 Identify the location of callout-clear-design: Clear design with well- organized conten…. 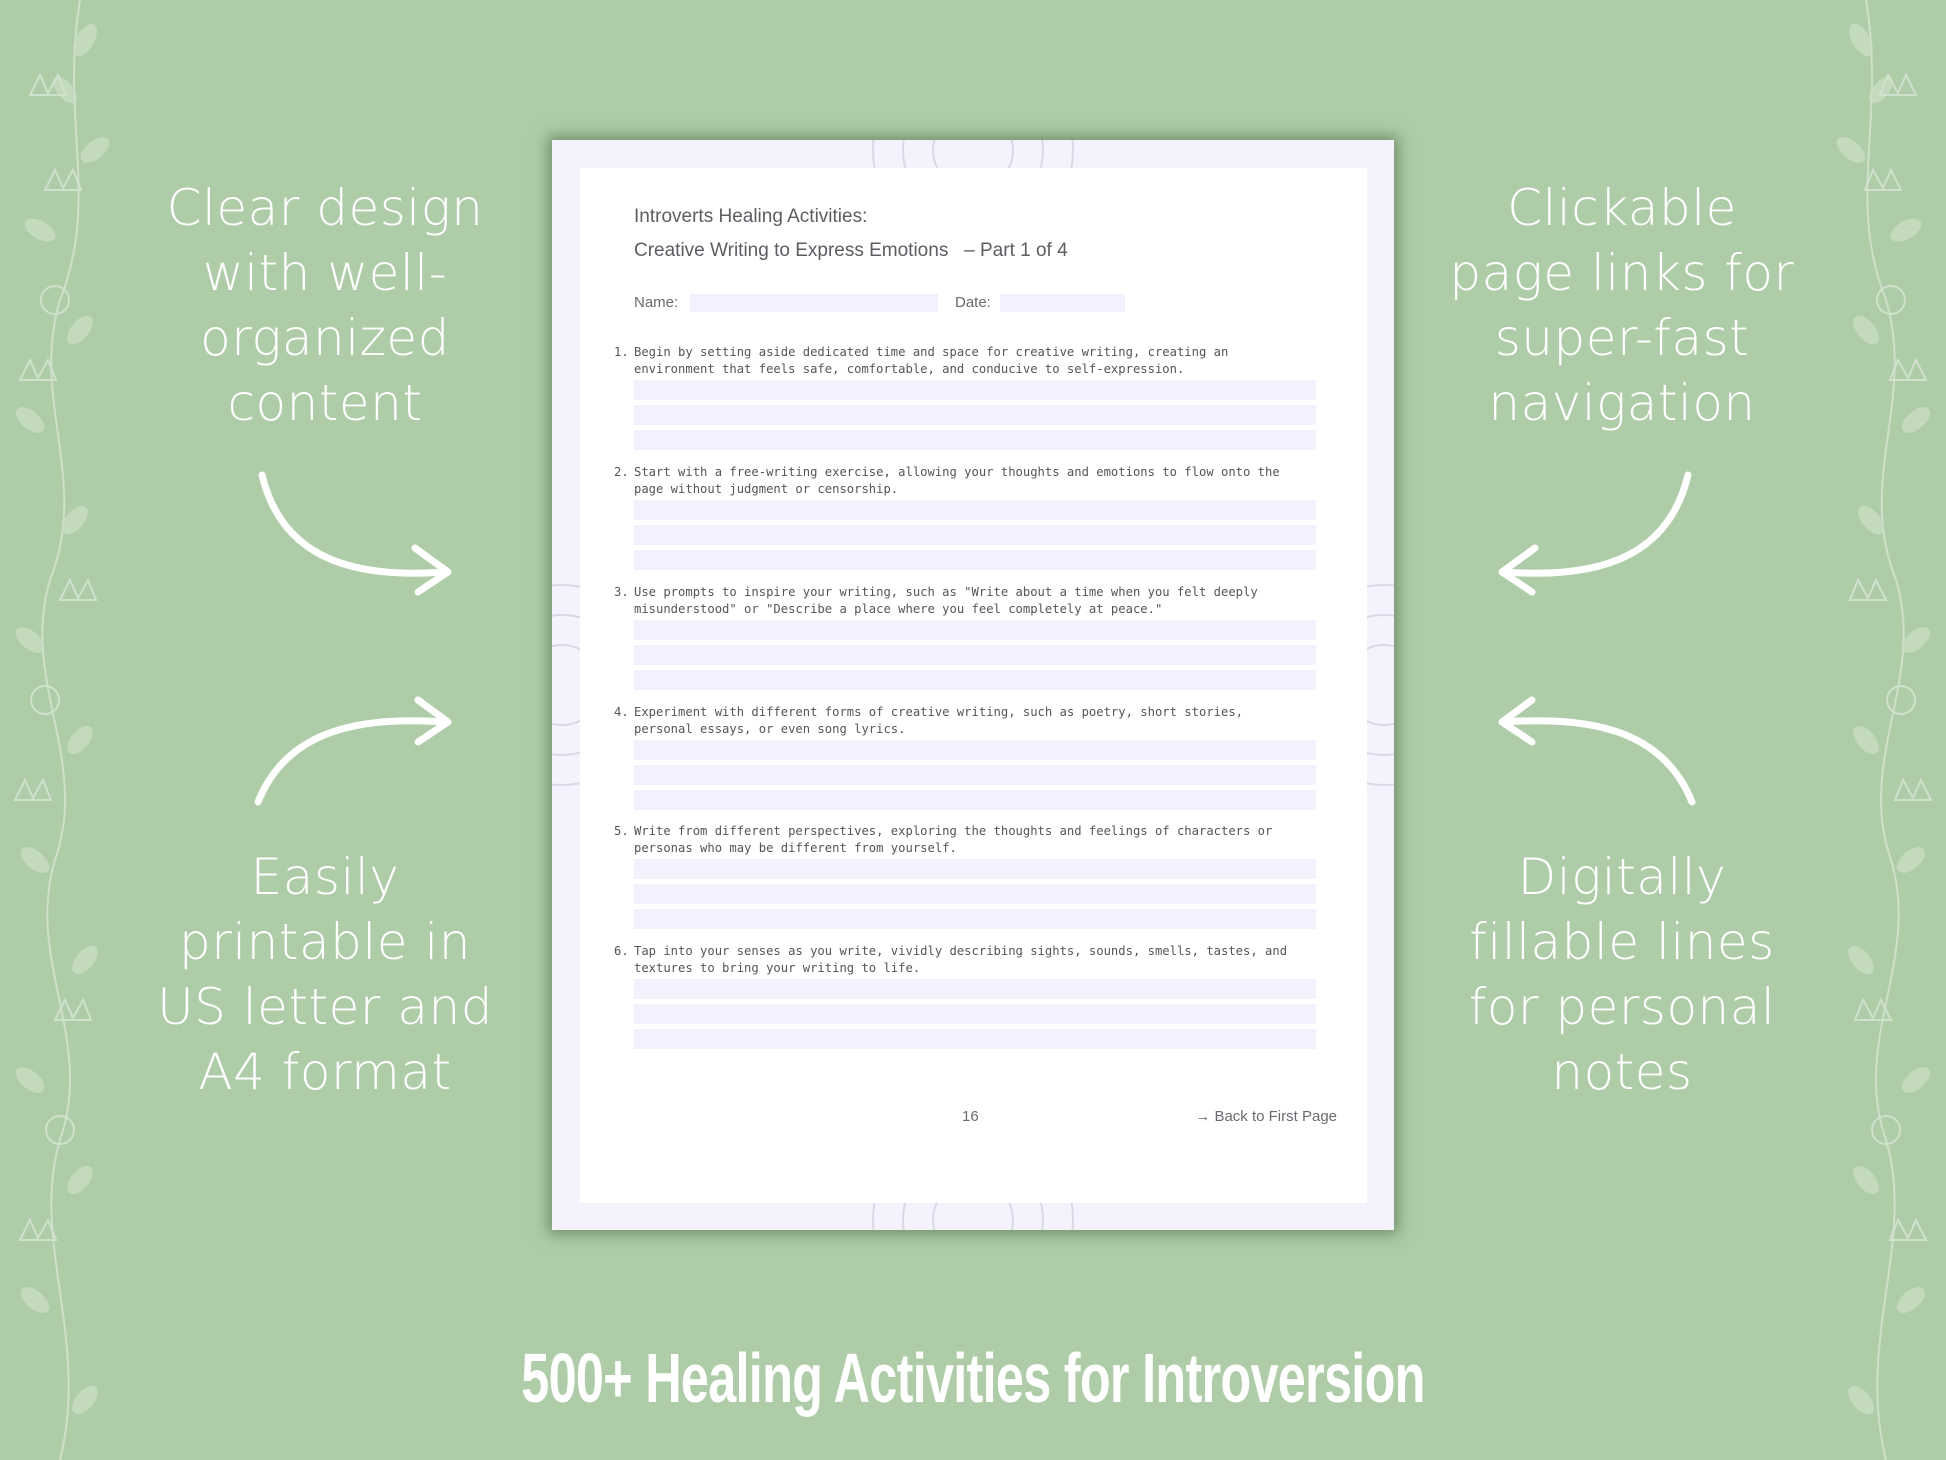
(325, 306).